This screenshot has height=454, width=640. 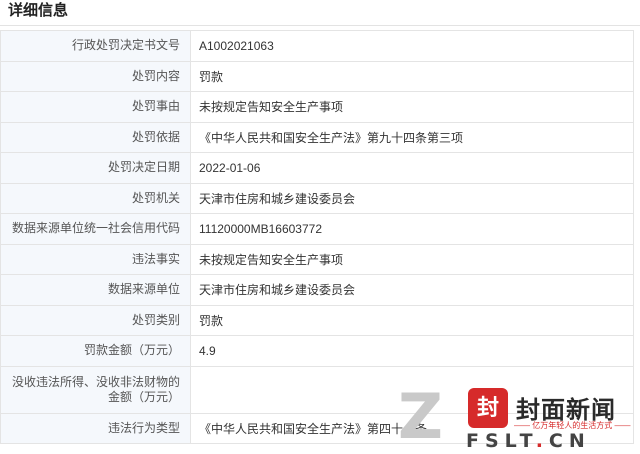 What do you see at coordinates (95, 290) in the screenshot?
I see `row-label: 数据来源单位` at bounding box center [95, 290].